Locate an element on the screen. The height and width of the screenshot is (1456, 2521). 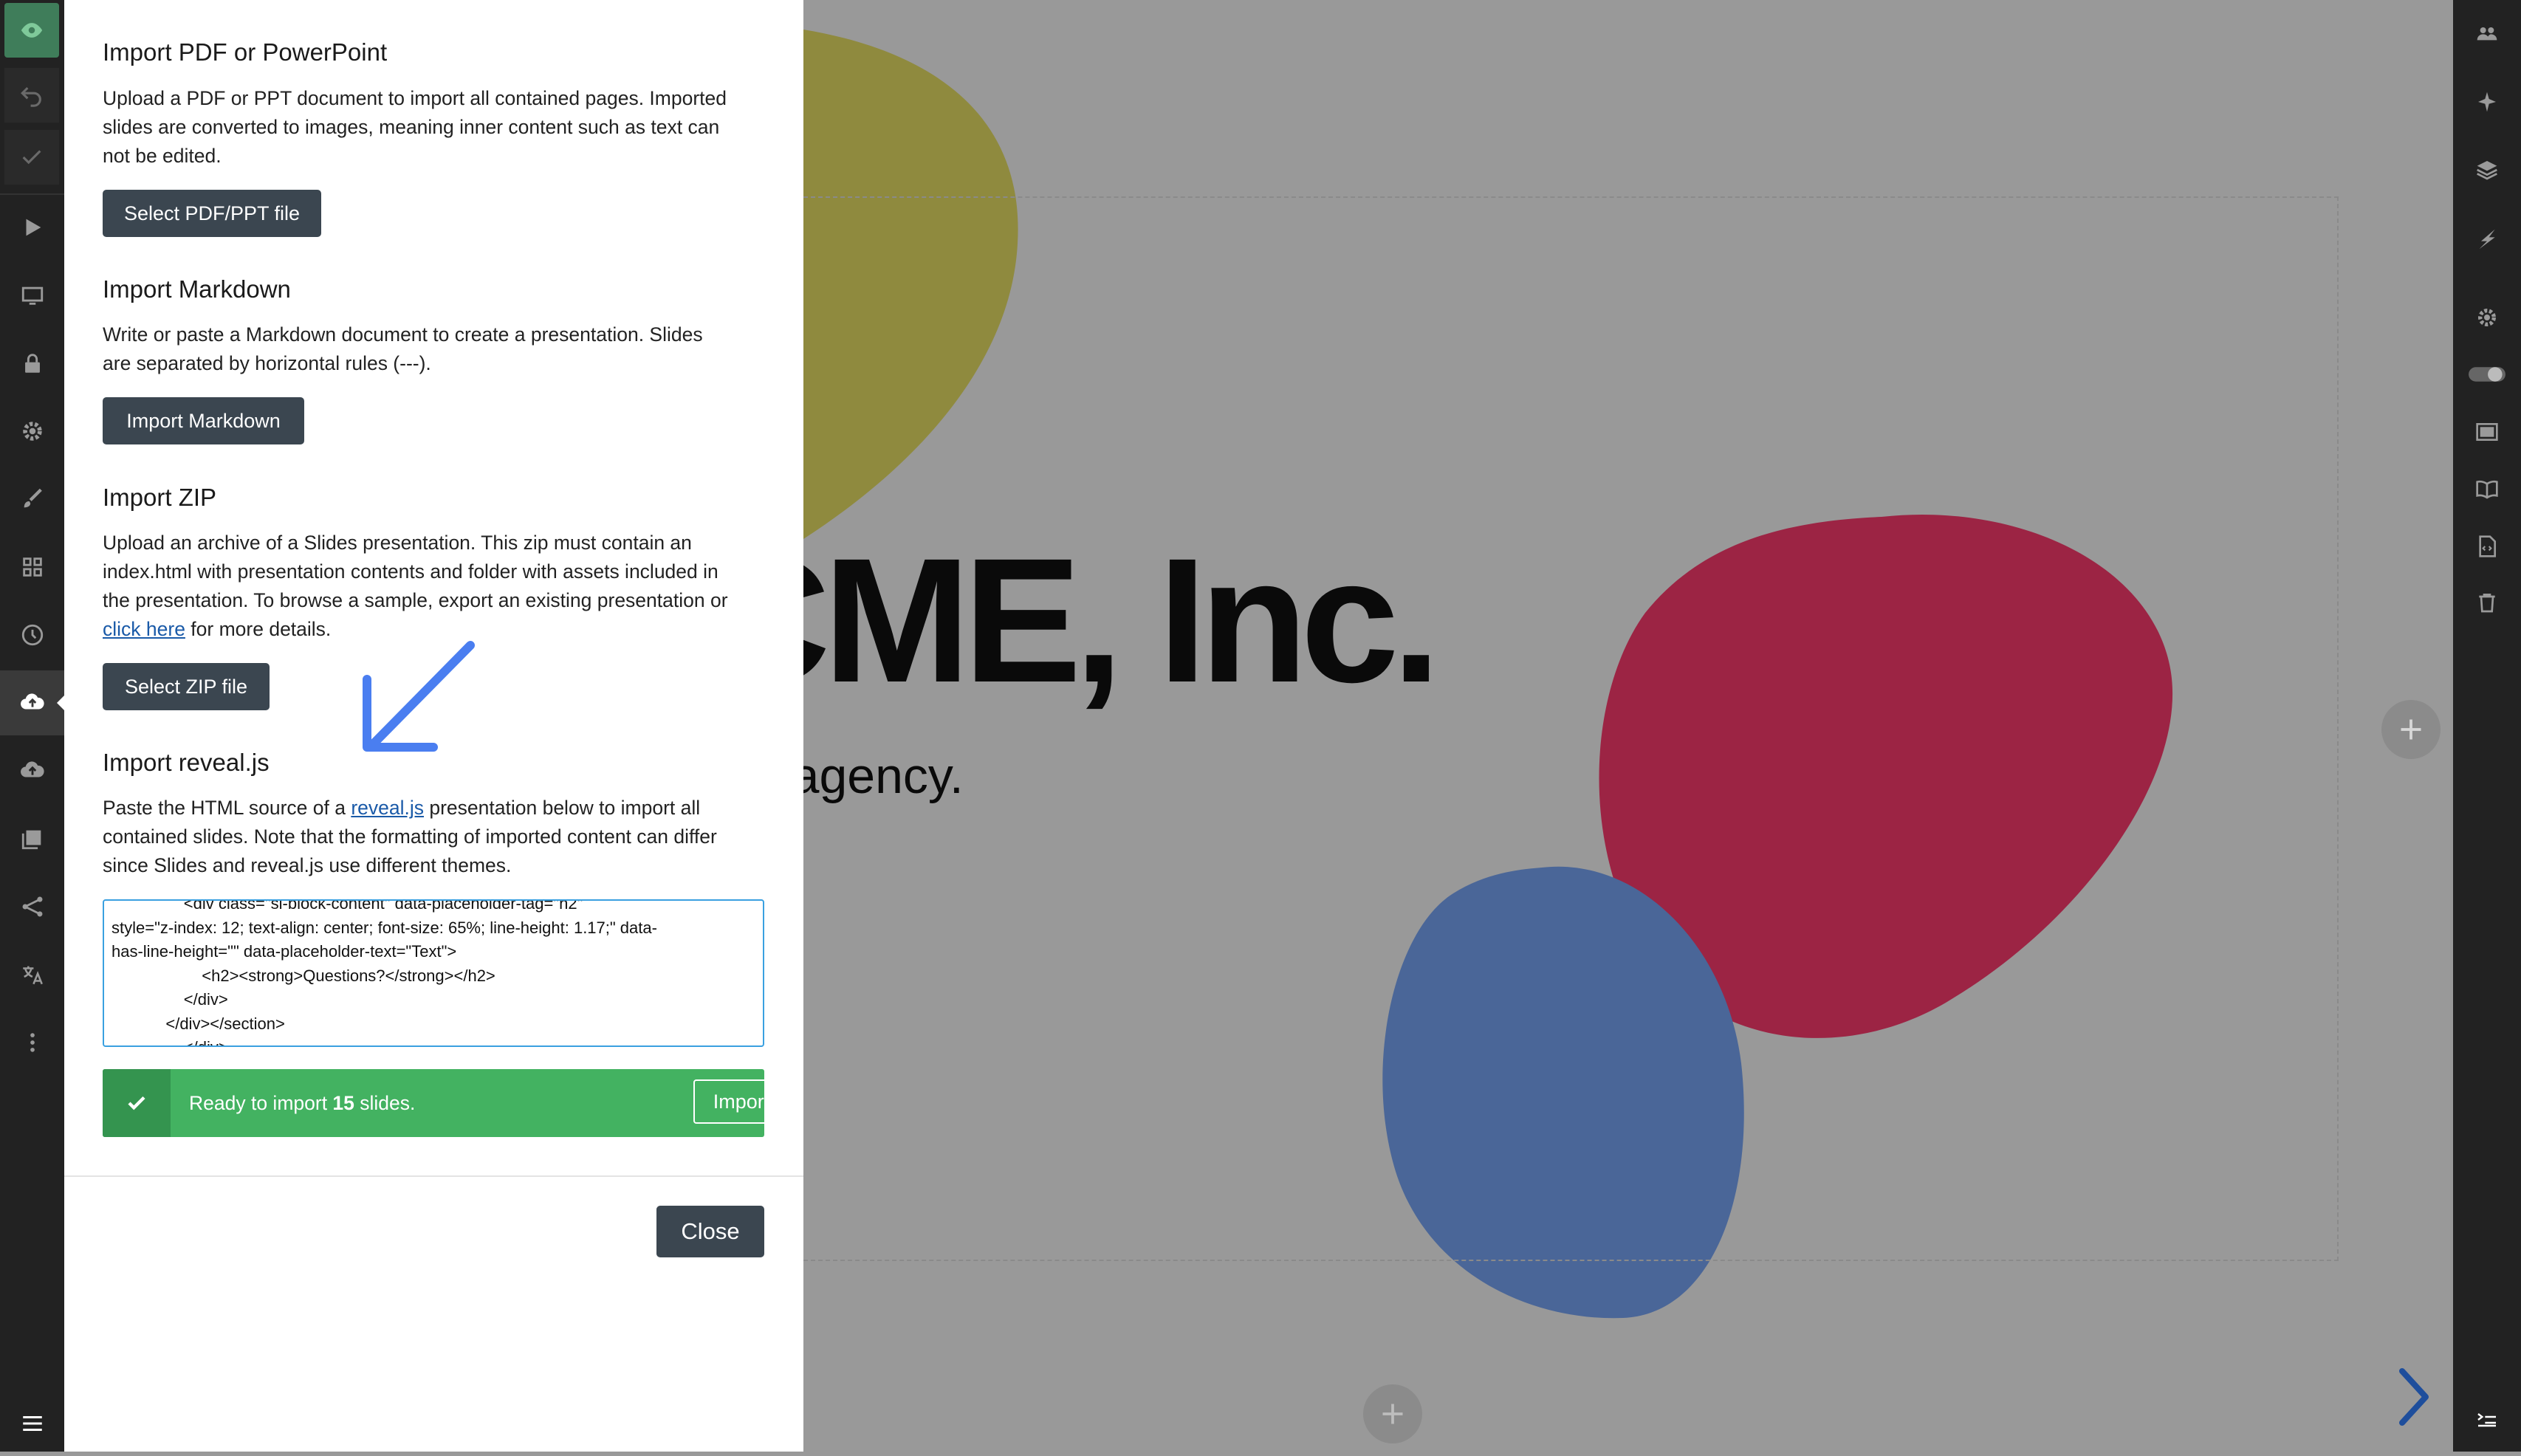
save-check-icon is located at coordinates (31, 158).